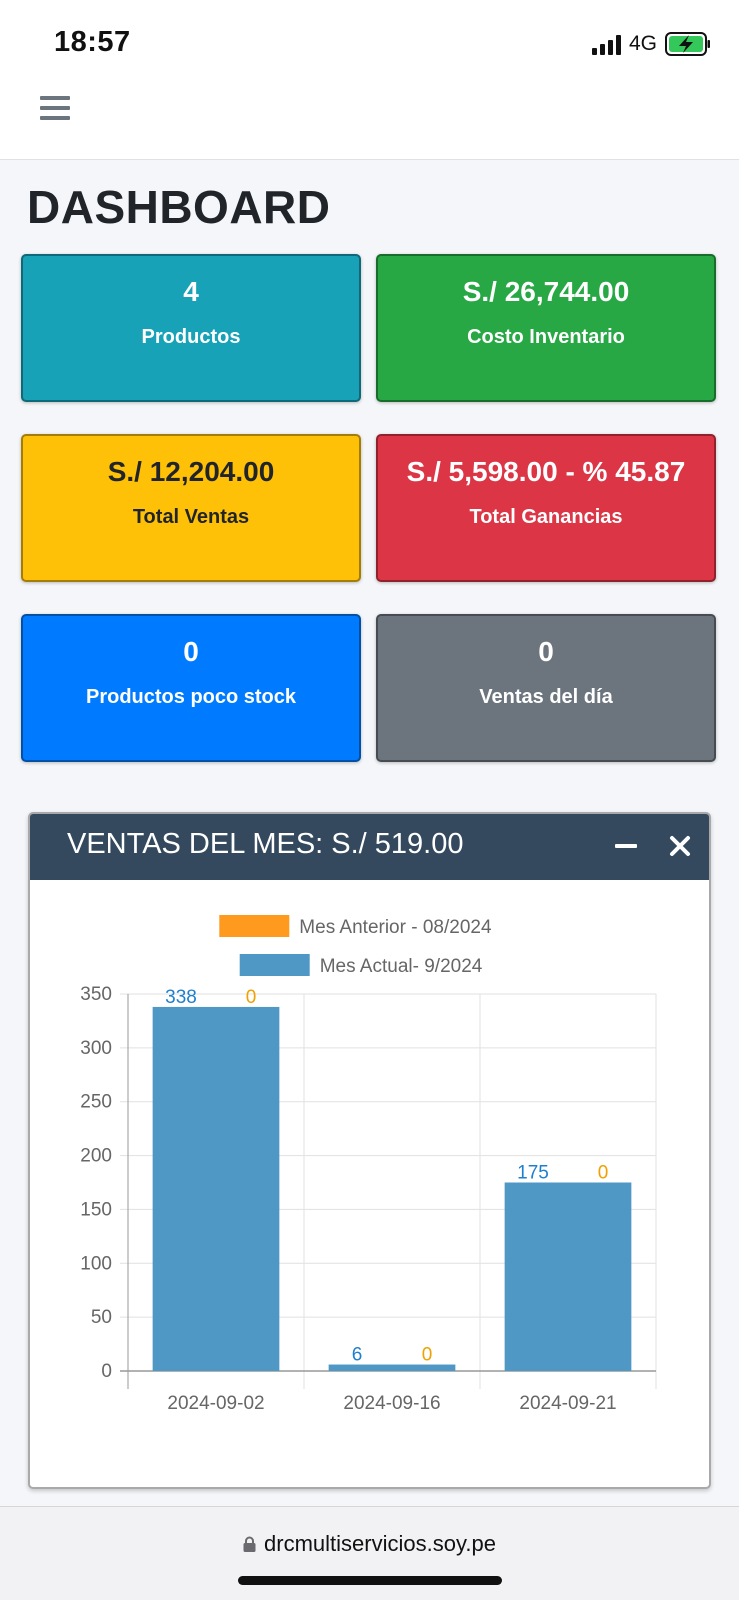  Describe the element at coordinates (106, 1371) in the screenshot. I see `y-tick-label: 0` at that location.